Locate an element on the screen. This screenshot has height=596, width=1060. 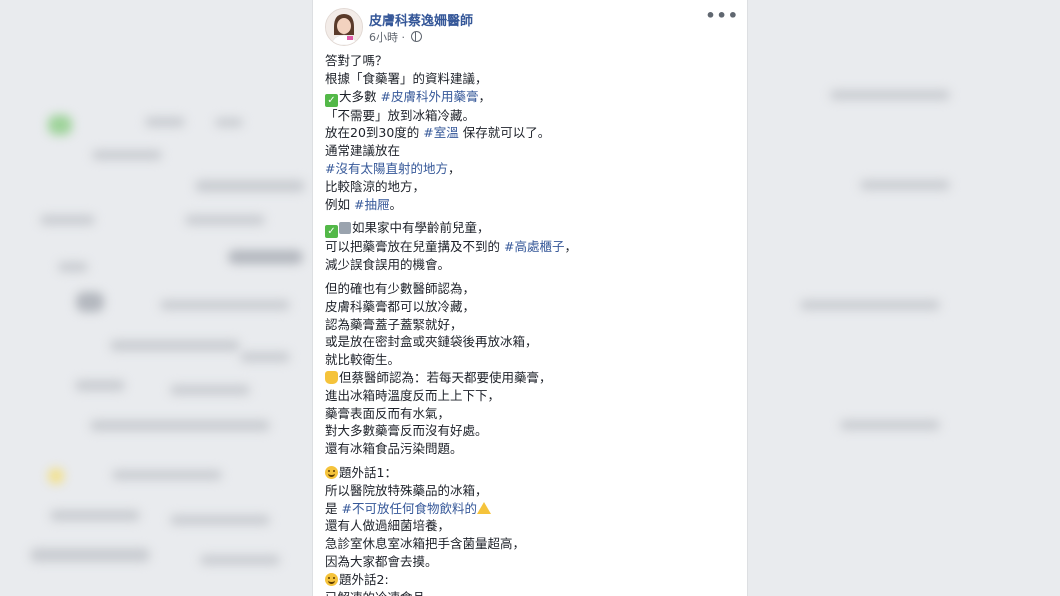
text-line: 藥膏表面反而有水氣， is located at coordinates (530, 414).